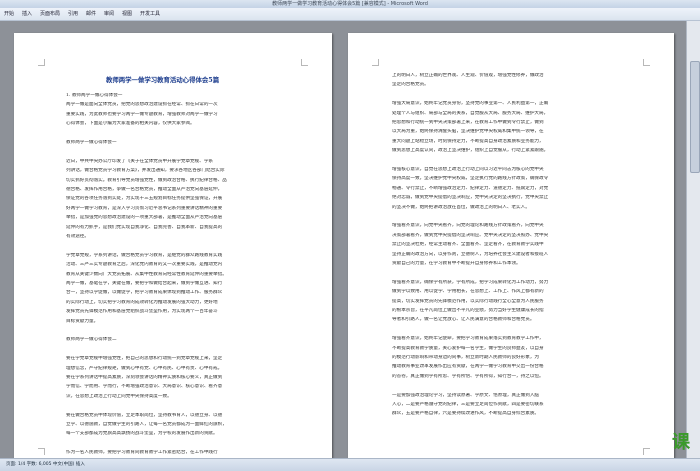 This screenshot has height=471, width=700. What do you see at coordinates (695, 117) in the screenshot?
I see `scrollbar-thumb` at bounding box center [695, 117].